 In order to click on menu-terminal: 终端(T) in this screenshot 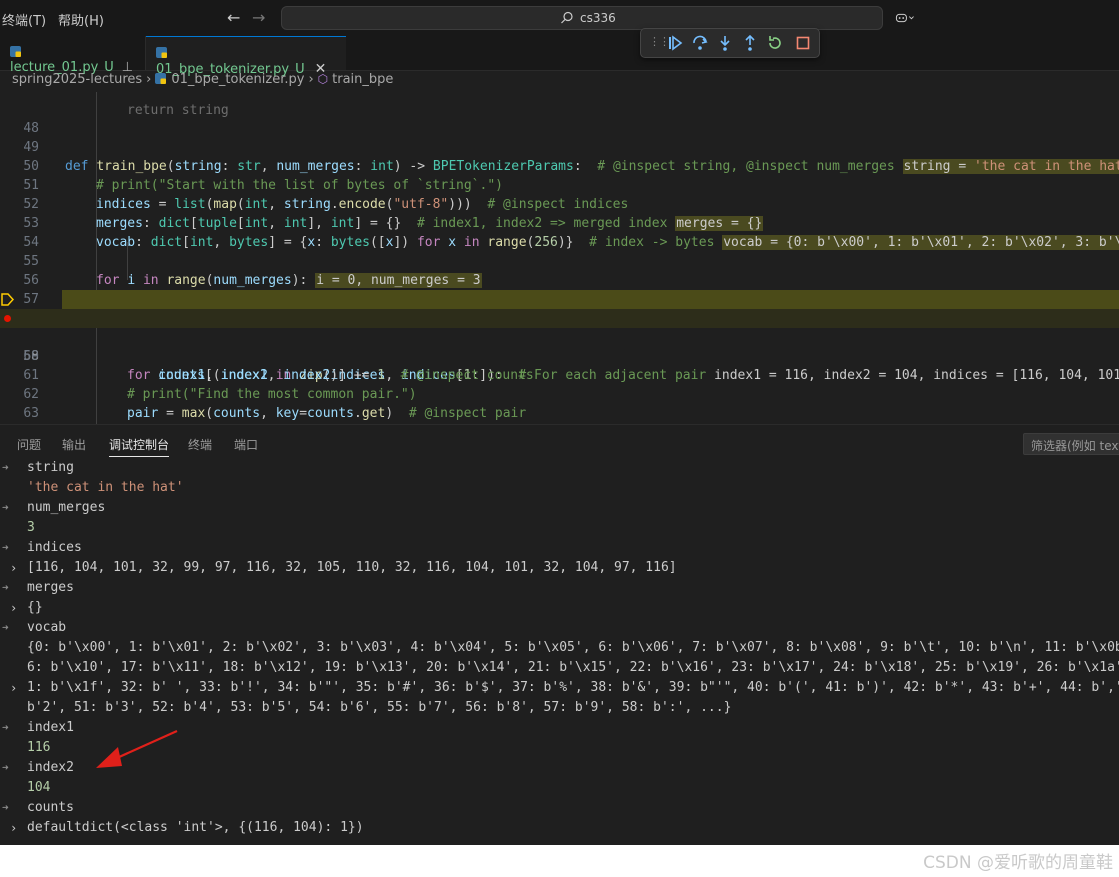, I will do `click(24, 19)`.